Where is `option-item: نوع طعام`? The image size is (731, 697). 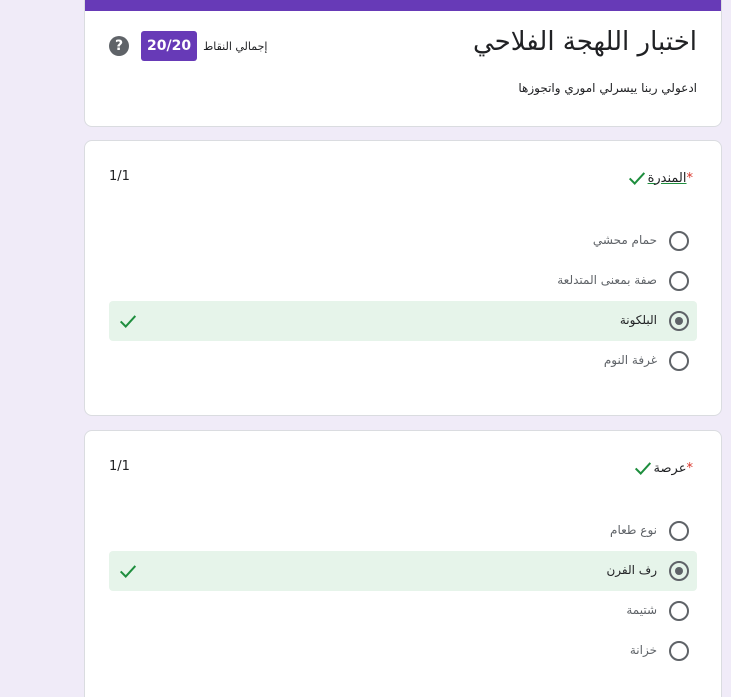
option-item: نوع طعام is located at coordinates (403, 531).